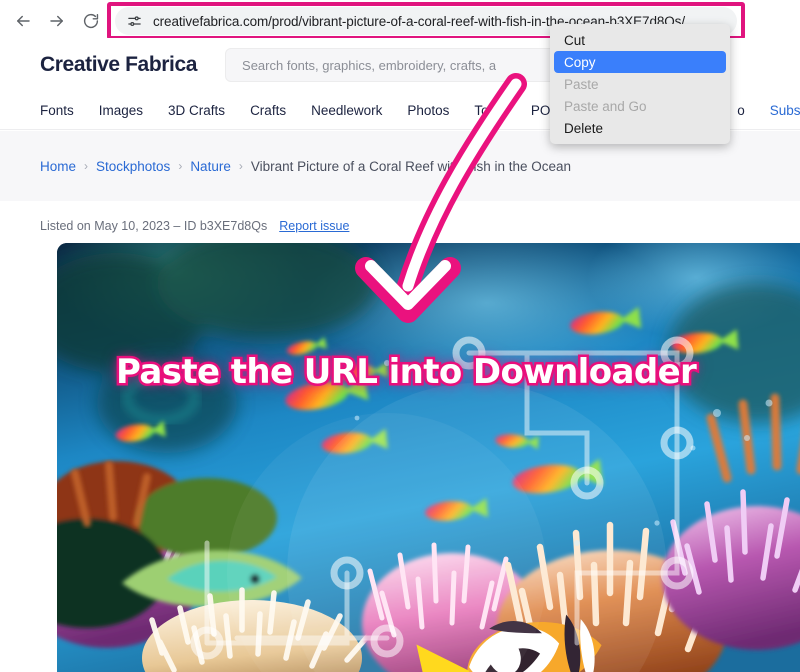 The image size is (800, 672). Describe the element at coordinates (210, 166) in the screenshot. I see `breadcrumb-item-nature: Nature` at that location.